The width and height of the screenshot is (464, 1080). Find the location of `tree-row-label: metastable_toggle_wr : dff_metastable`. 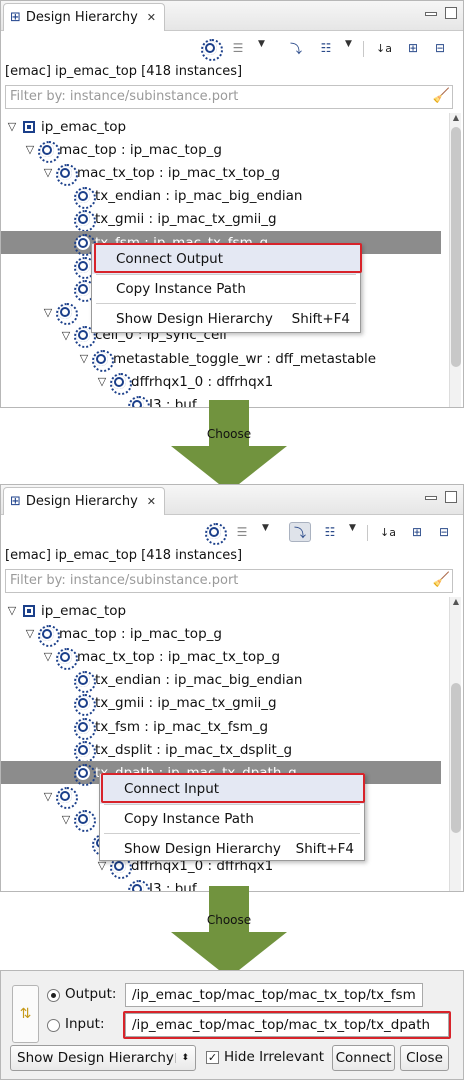

tree-row-label: metastable_toggle_wr : dff_metastable is located at coordinates (245, 358).